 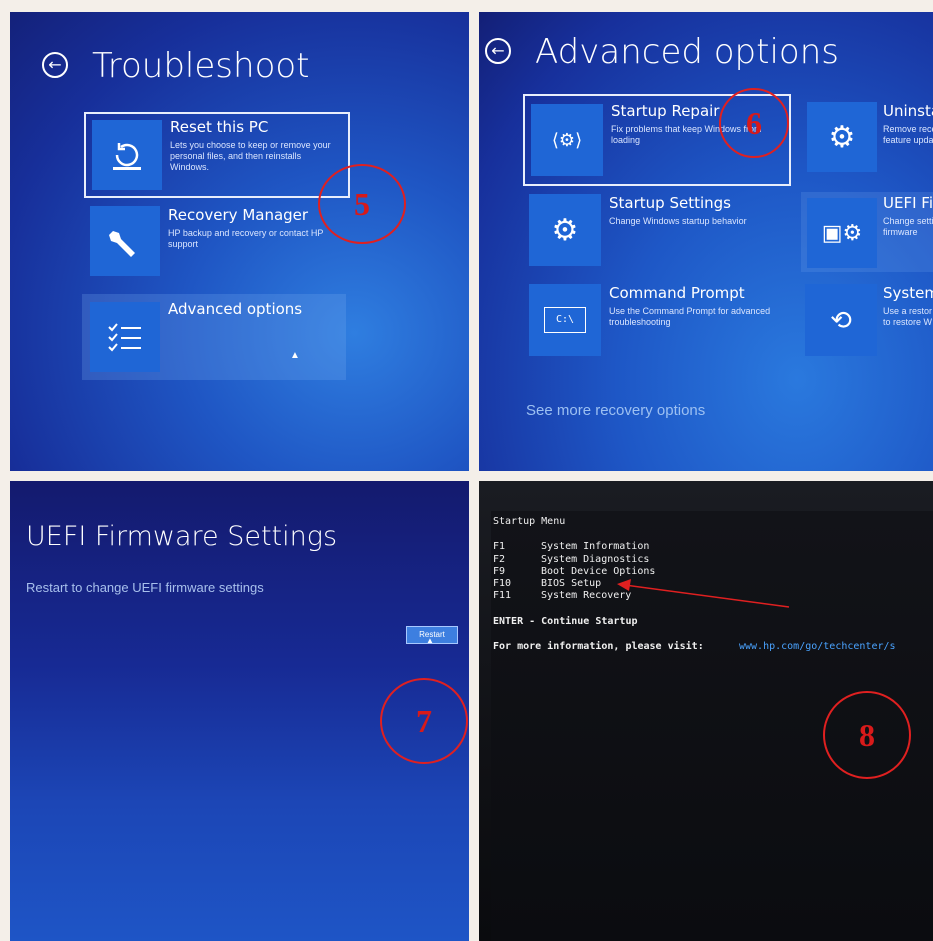 What do you see at coordinates (908, 203) in the screenshot?
I see `option-title: UEFI Fir` at bounding box center [908, 203].